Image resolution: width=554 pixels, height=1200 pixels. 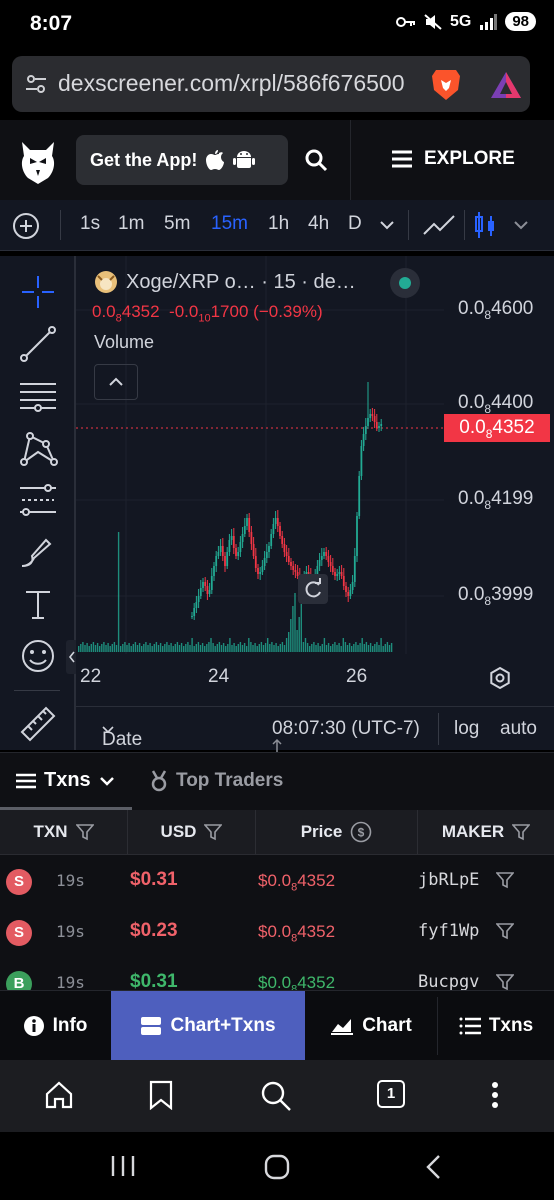 What do you see at coordinates (495, 1095) in the screenshot?
I see `more-options-icon` at bounding box center [495, 1095].